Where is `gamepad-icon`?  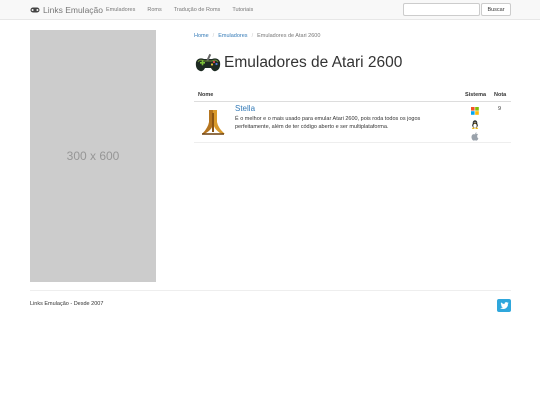
gamepad-icon is located at coordinates (35, 10).